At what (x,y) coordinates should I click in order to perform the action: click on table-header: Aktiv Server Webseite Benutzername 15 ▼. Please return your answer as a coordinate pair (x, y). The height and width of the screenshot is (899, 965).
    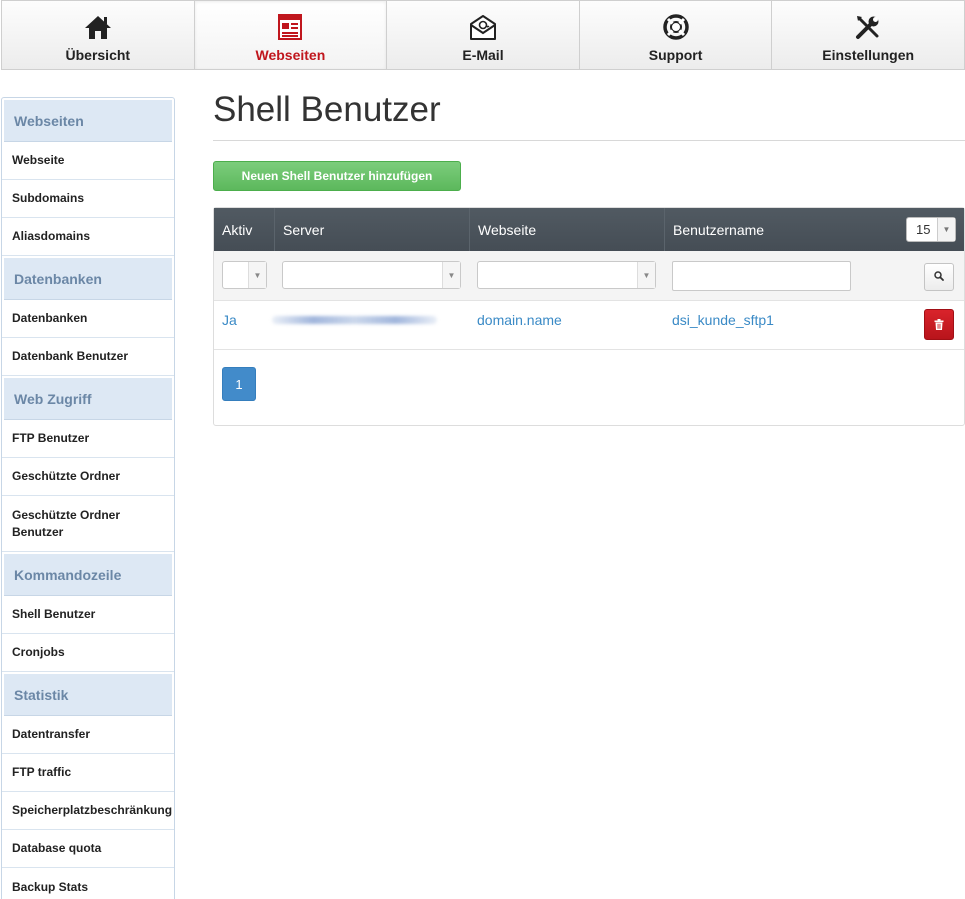
    Looking at the image, I should click on (589, 229).